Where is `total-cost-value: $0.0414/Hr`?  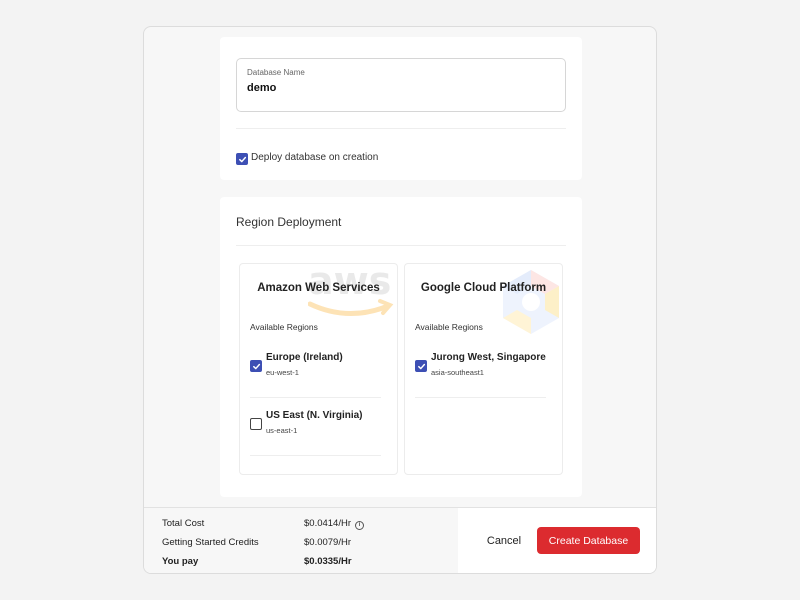
total-cost-value: $0.0414/Hr is located at coordinates (328, 523).